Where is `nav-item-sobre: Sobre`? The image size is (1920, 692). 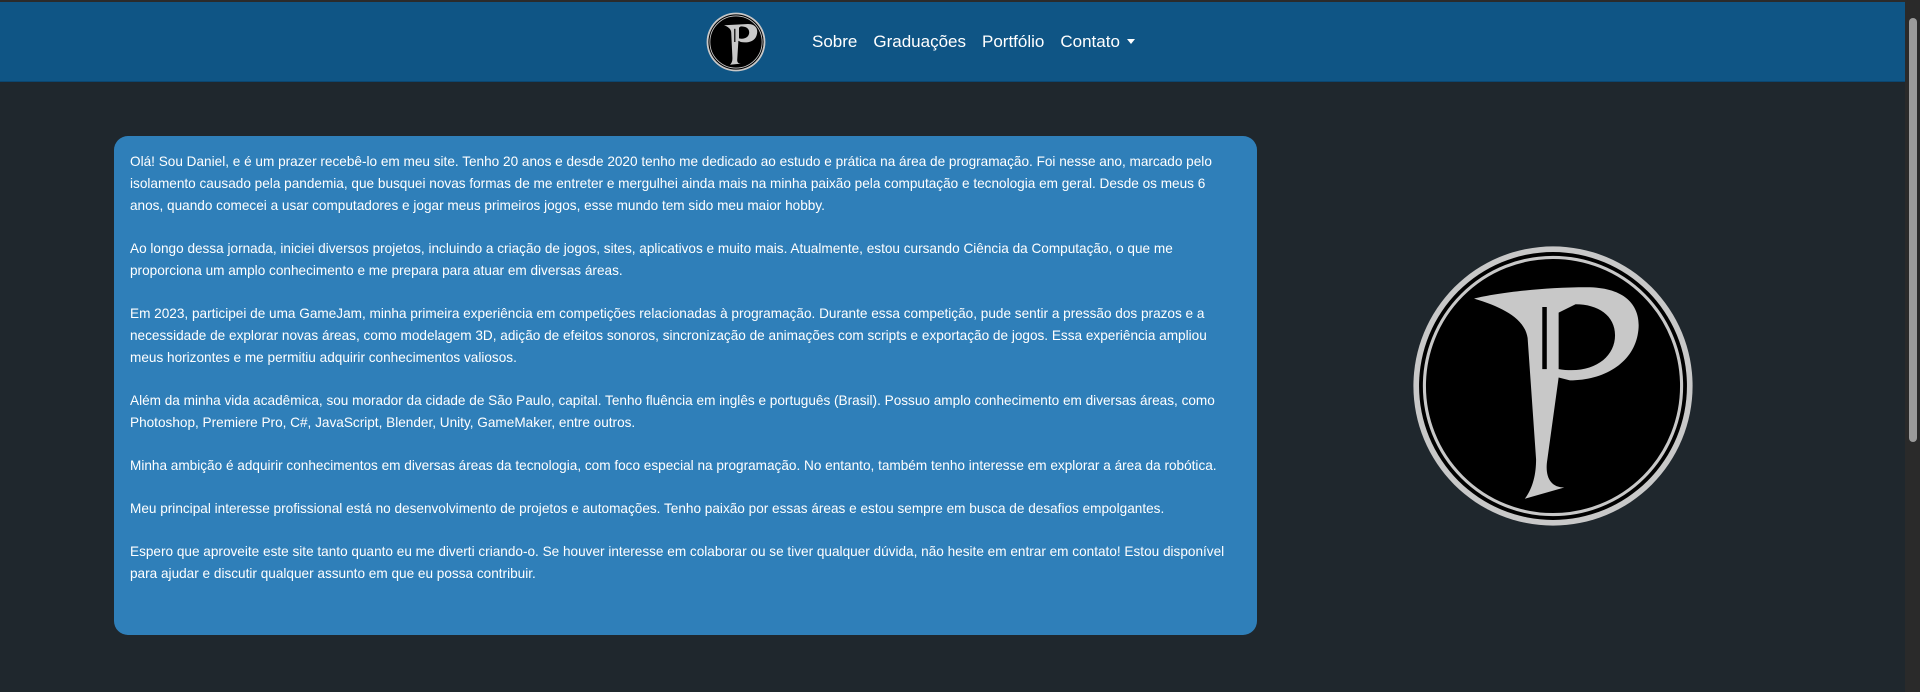
nav-item-sobre: Sobre is located at coordinates (838, 42).